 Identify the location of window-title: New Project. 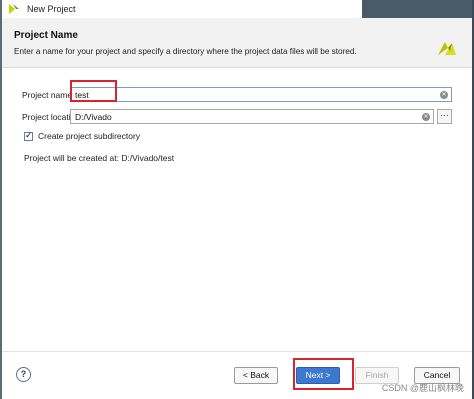
(51, 9).